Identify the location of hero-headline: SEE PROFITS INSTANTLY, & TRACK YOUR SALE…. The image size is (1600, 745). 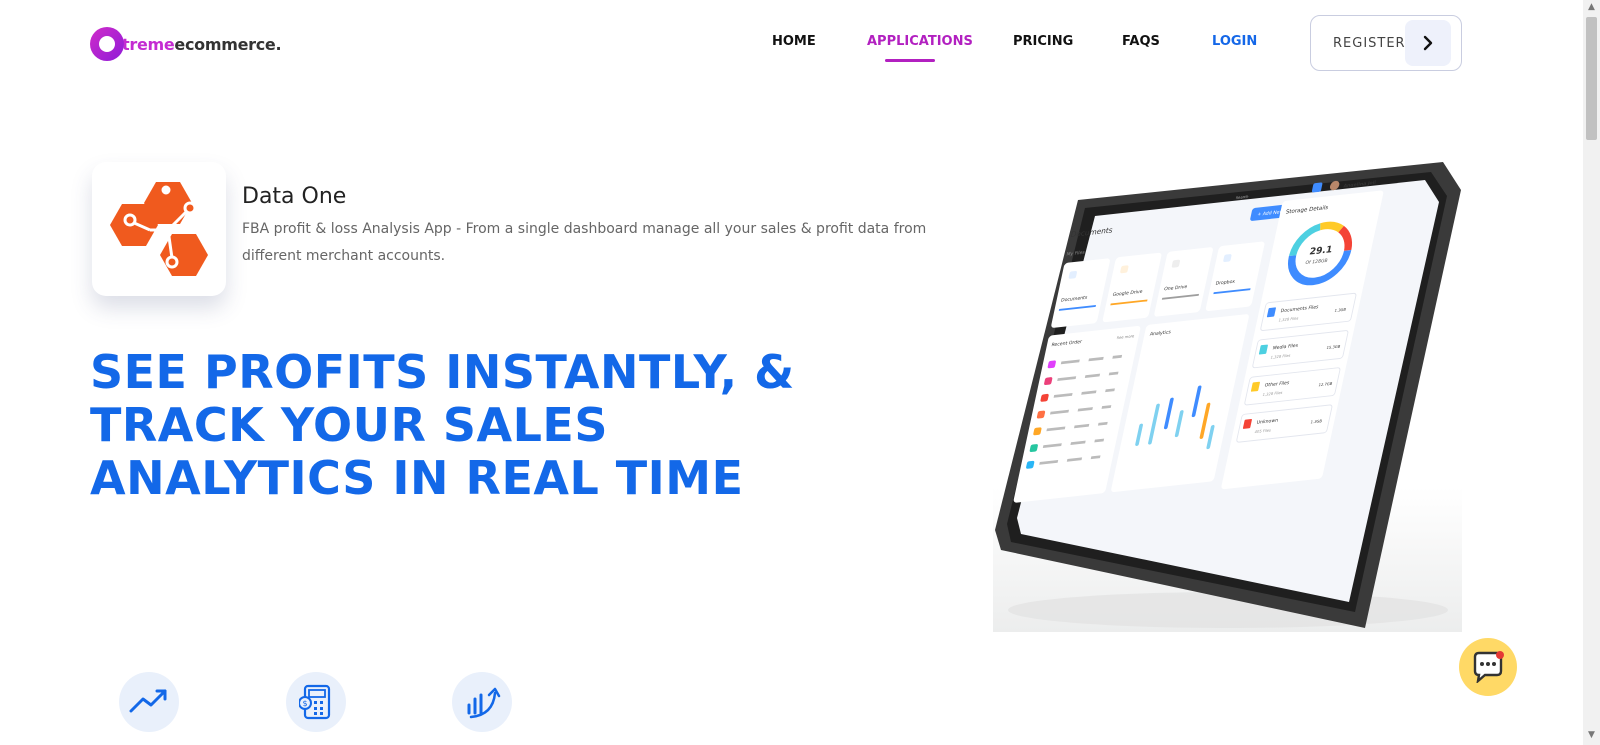
(490, 425).